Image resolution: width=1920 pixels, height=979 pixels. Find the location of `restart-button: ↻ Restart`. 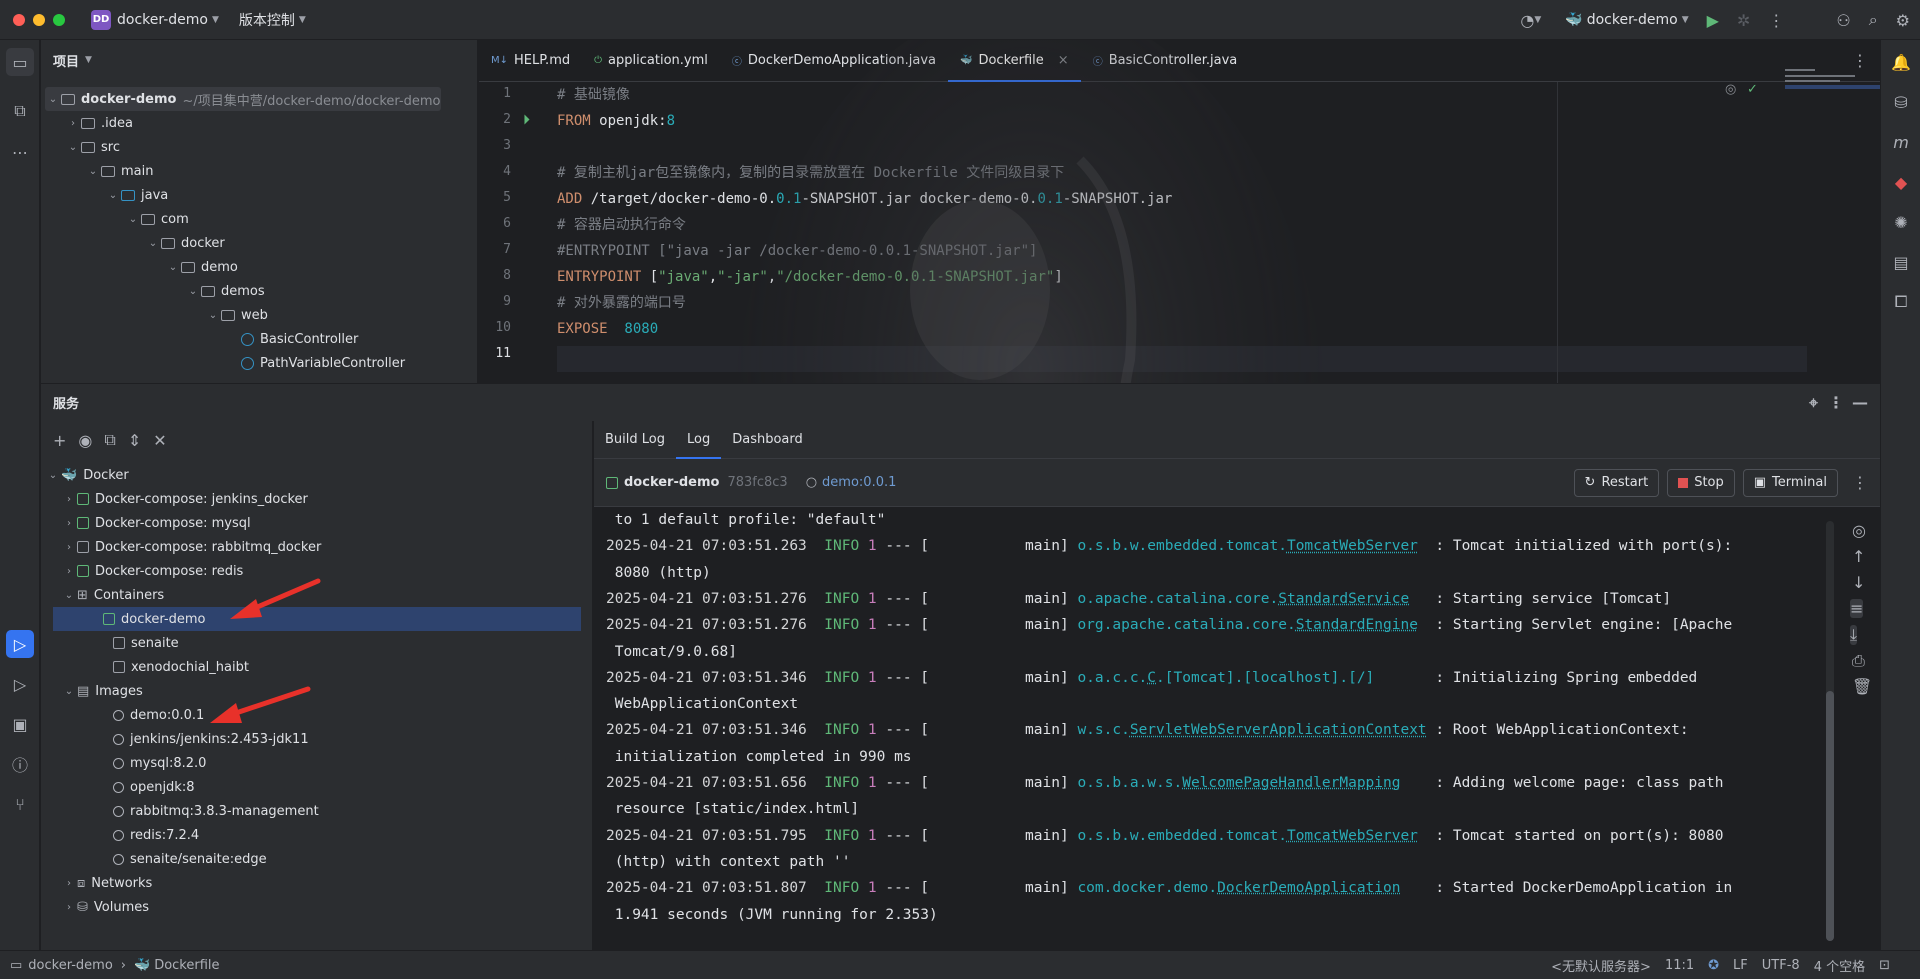

restart-button: ↻ Restart is located at coordinates (1616, 482).